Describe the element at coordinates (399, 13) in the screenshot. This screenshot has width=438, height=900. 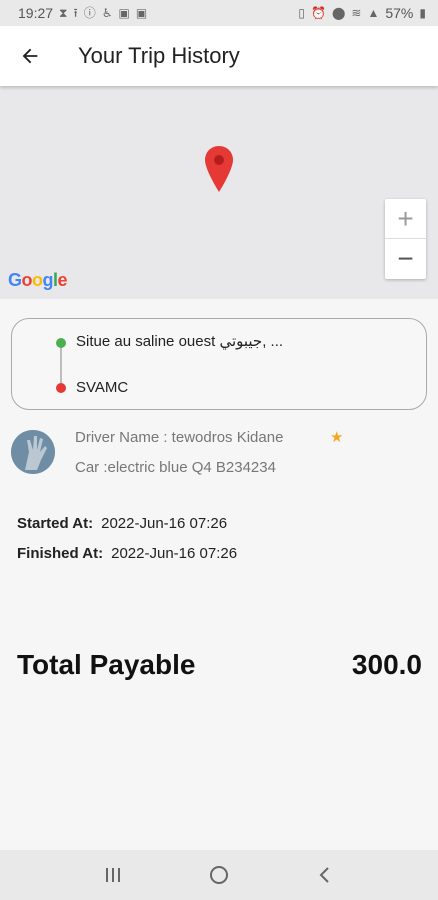
I see `battery-level: 57%` at that location.